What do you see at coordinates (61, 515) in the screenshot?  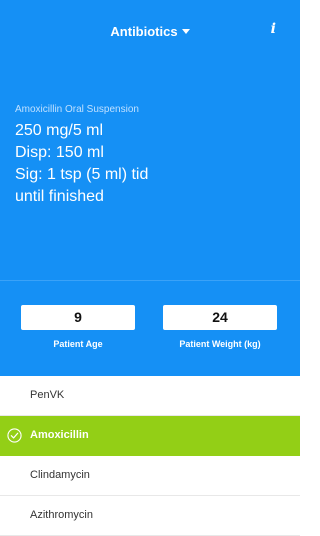 I see `drug-item-label: Azithromycin` at bounding box center [61, 515].